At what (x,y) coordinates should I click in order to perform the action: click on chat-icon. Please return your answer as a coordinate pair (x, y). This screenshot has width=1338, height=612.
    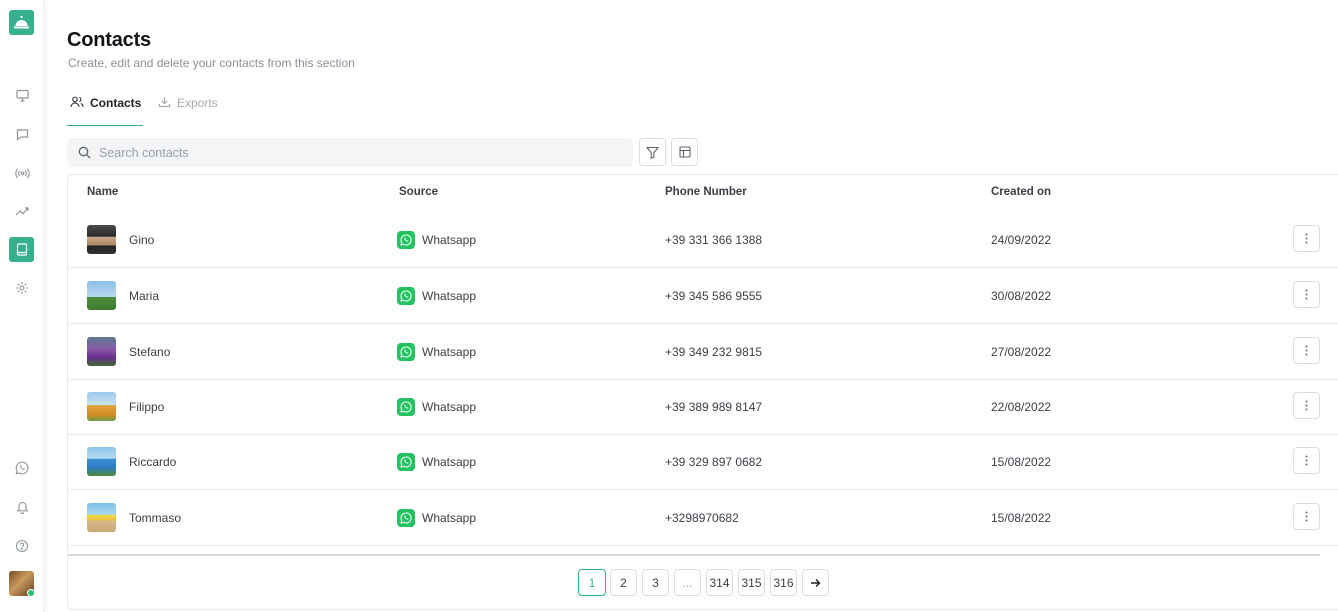
    Looking at the image, I should click on (22, 134).